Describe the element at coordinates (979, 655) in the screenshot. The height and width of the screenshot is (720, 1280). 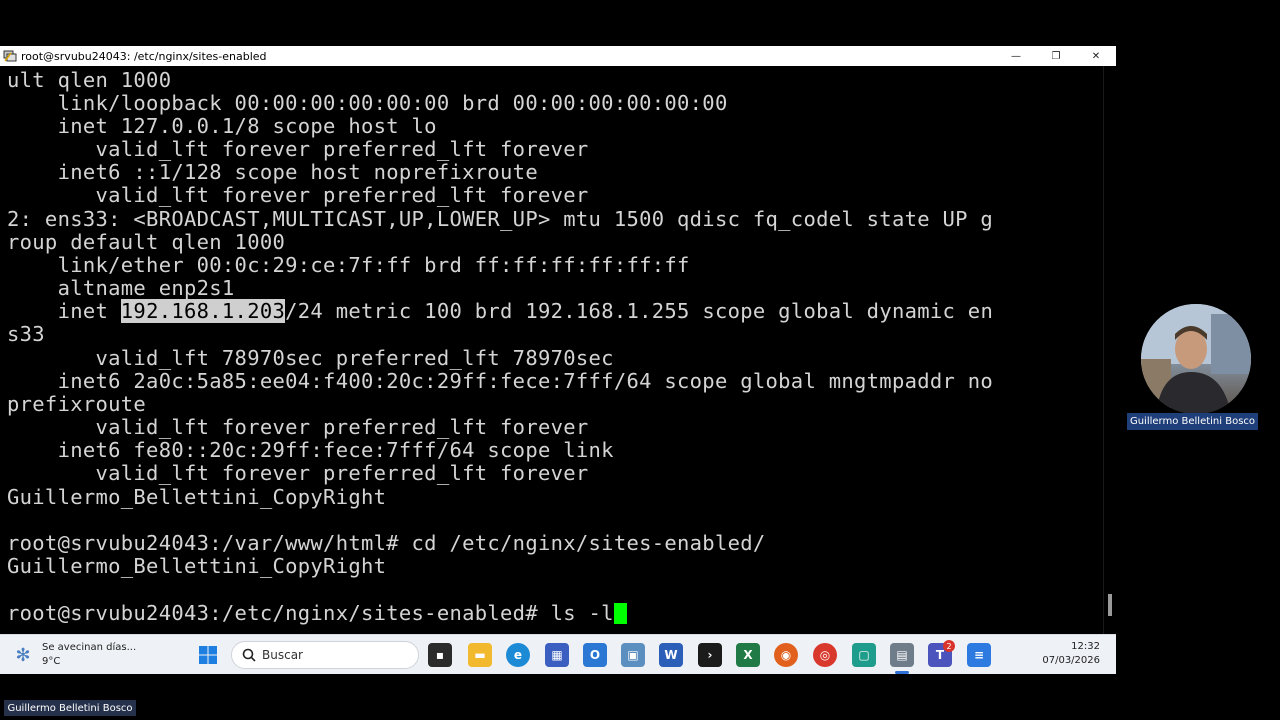
I see `notepad-icon: ≡` at that location.